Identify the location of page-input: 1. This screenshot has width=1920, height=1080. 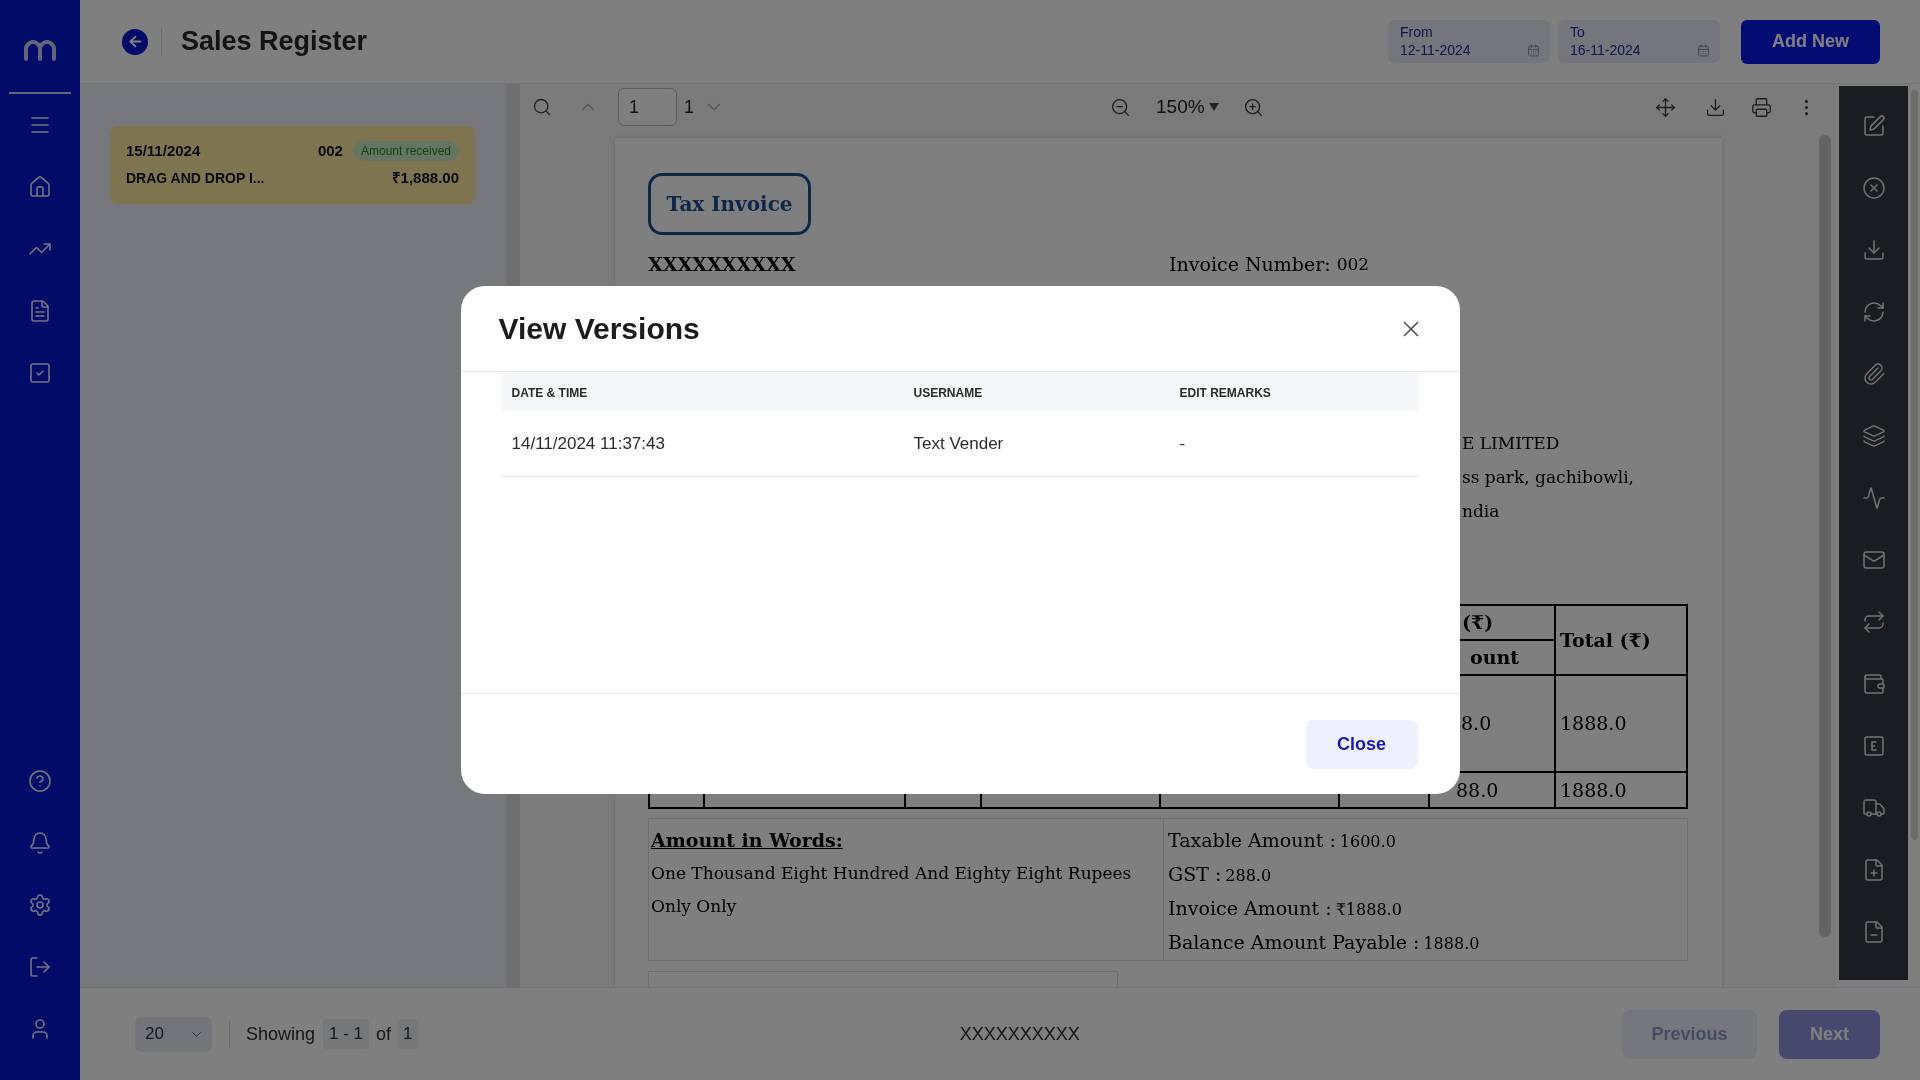
(647, 107).